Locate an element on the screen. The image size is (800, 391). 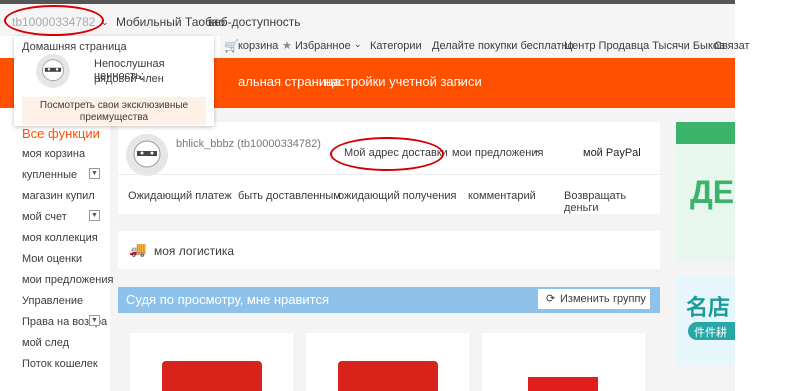
sidebar-item-purchased: купленные is located at coordinates (49, 175).